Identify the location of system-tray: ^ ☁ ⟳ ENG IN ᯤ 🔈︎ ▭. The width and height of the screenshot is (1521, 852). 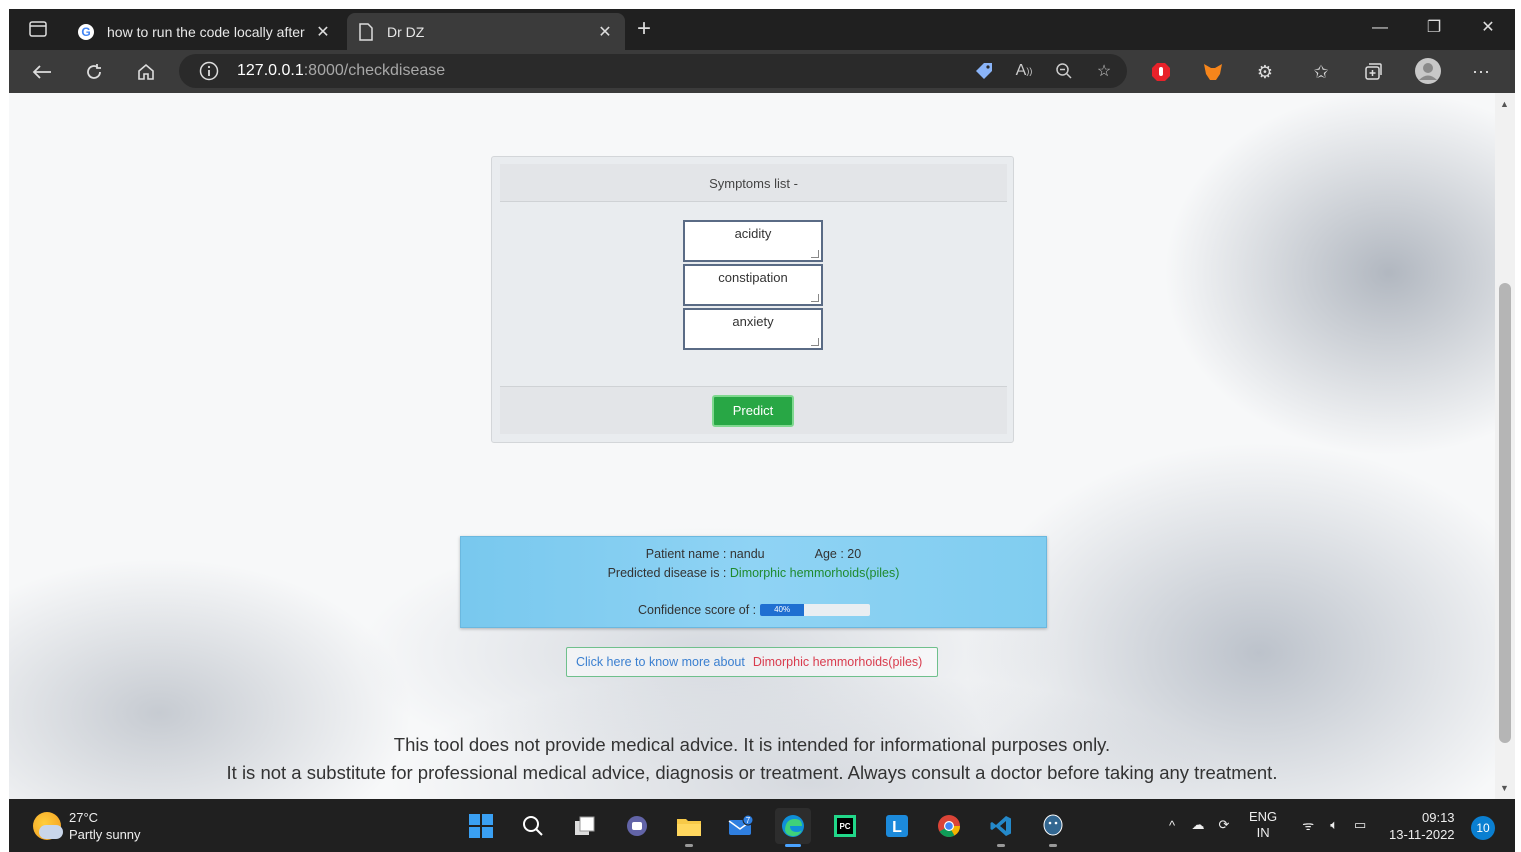
(1266, 825).